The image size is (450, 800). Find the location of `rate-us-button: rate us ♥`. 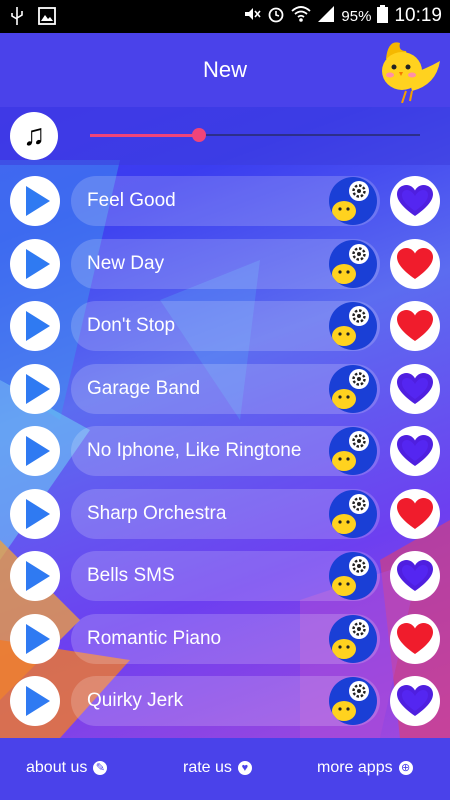

rate-us-button: rate us ♥ is located at coordinates (217, 768).